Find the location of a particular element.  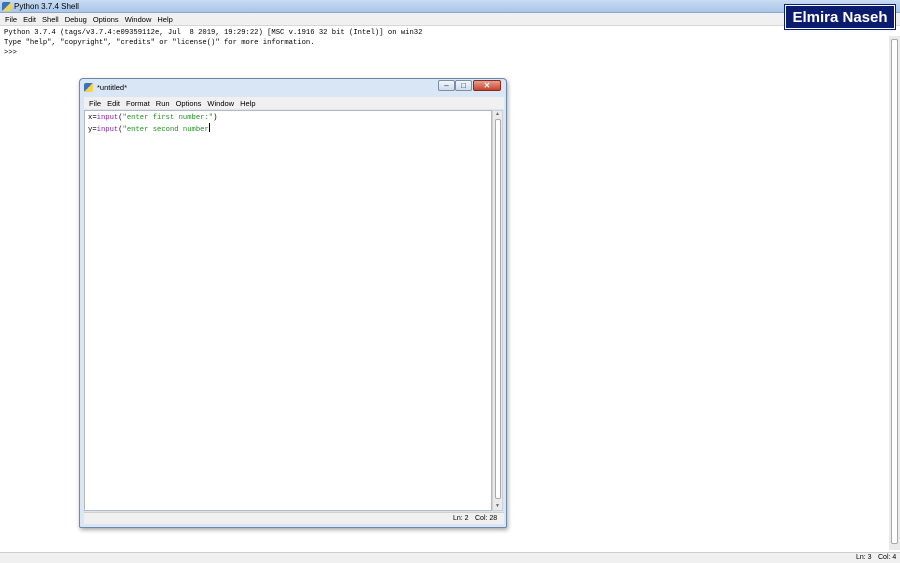

shell-column-number: Col: 4 is located at coordinates (887, 557).